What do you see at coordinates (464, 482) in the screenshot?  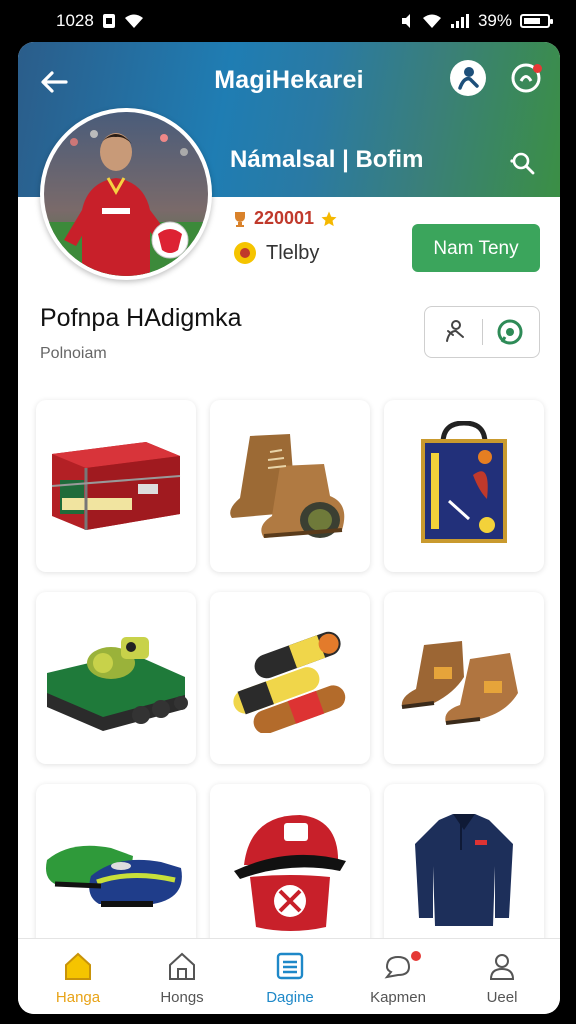 I see `tote-bag-image` at bounding box center [464, 482].